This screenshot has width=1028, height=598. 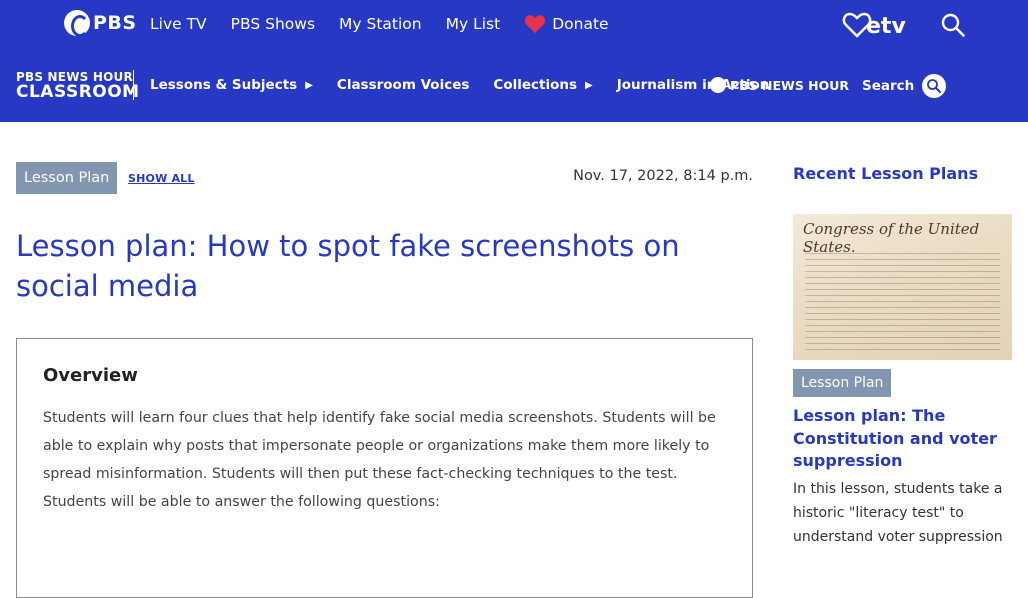 I want to click on nav-collections-label: Collections, so click(x=535, y=85).